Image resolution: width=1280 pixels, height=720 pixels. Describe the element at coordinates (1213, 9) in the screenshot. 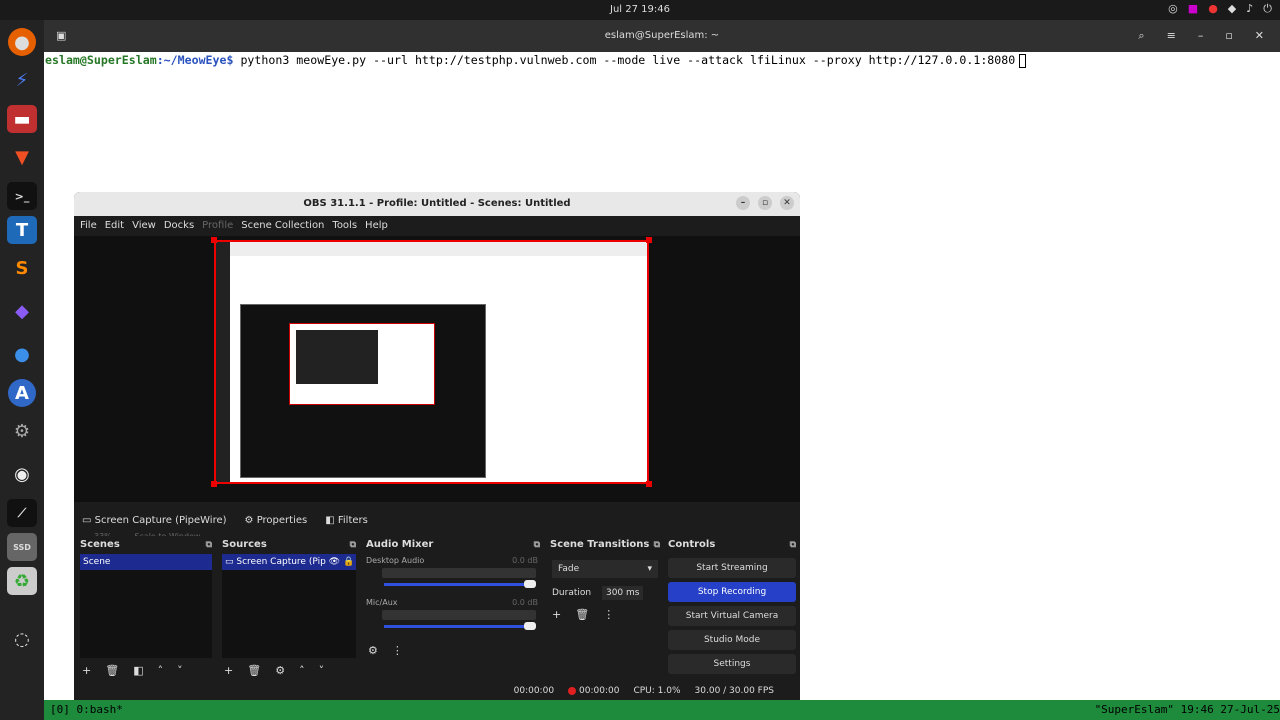

I see `mic-icon: ●` at that location.